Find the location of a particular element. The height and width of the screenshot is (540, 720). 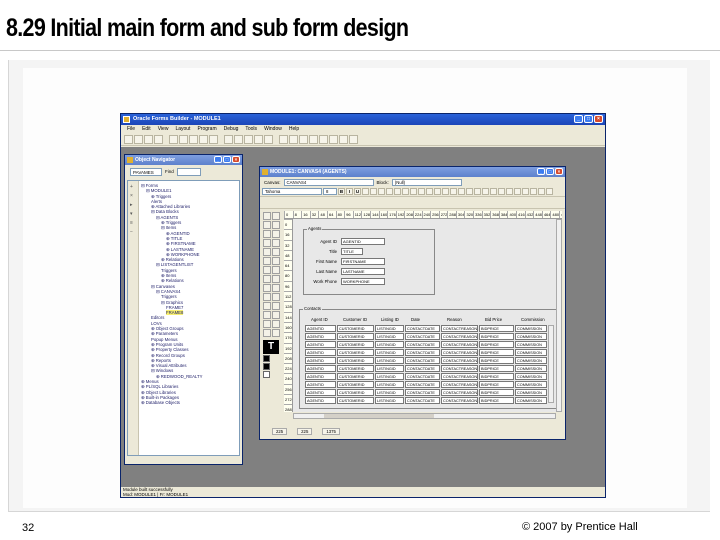

navigator-close-button: × is located at coordinates (236, 159).